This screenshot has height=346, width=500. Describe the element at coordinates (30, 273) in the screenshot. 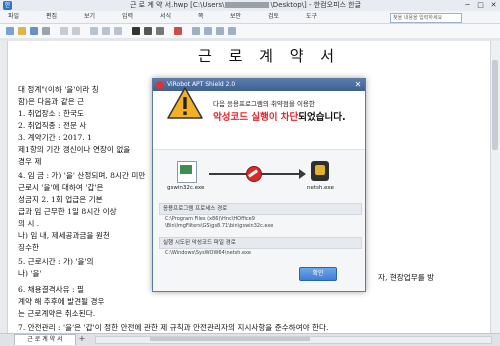

I see `doc-line: 나) '을'` at that location.